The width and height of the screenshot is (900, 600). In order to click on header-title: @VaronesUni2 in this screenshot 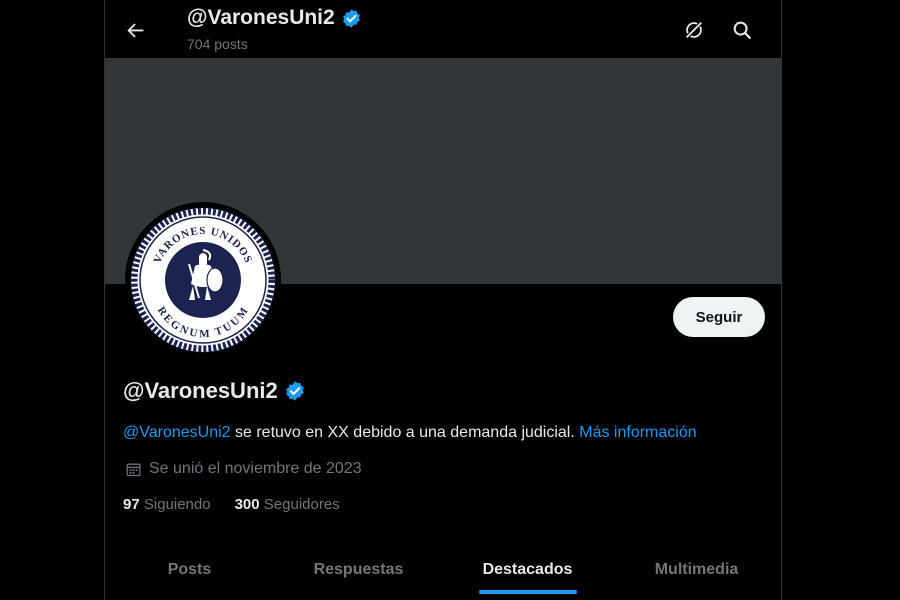, I will do `click(274, 18)`.